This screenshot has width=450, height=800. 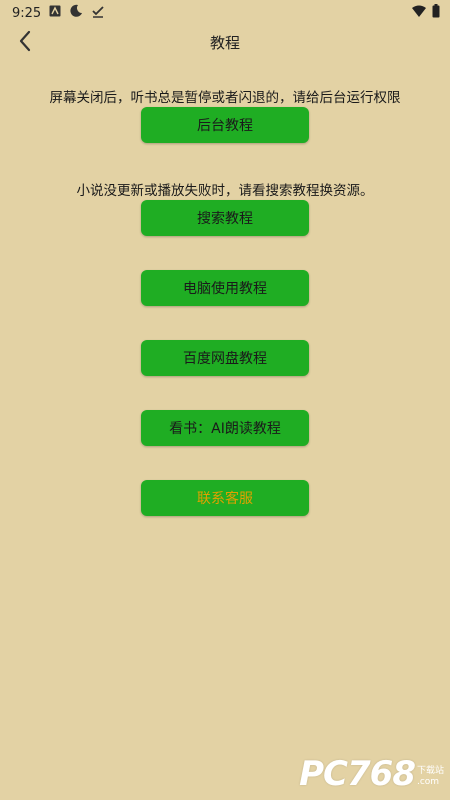 I want to click on a-notification-icon, so click(x=55, y=13).